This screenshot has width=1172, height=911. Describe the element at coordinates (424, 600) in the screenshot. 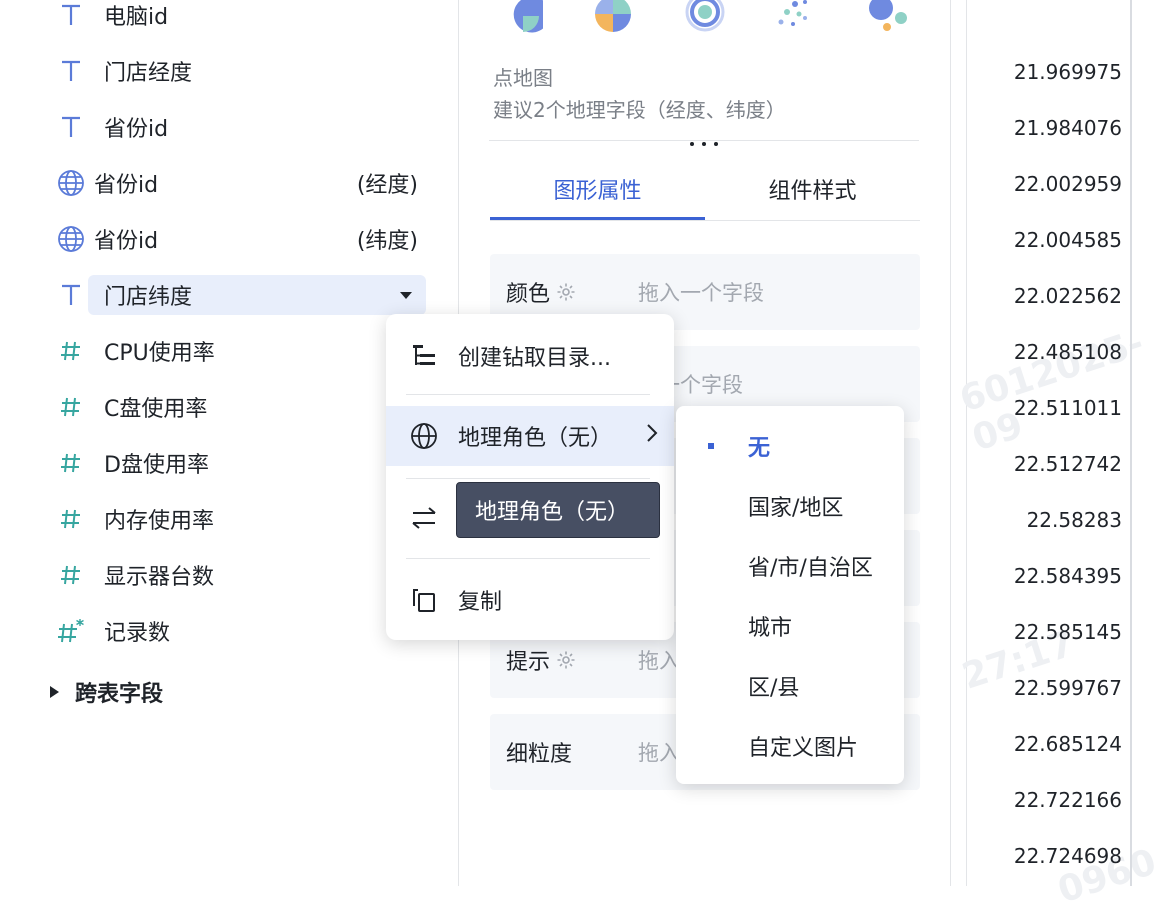

I see `copy-icon` at that location.